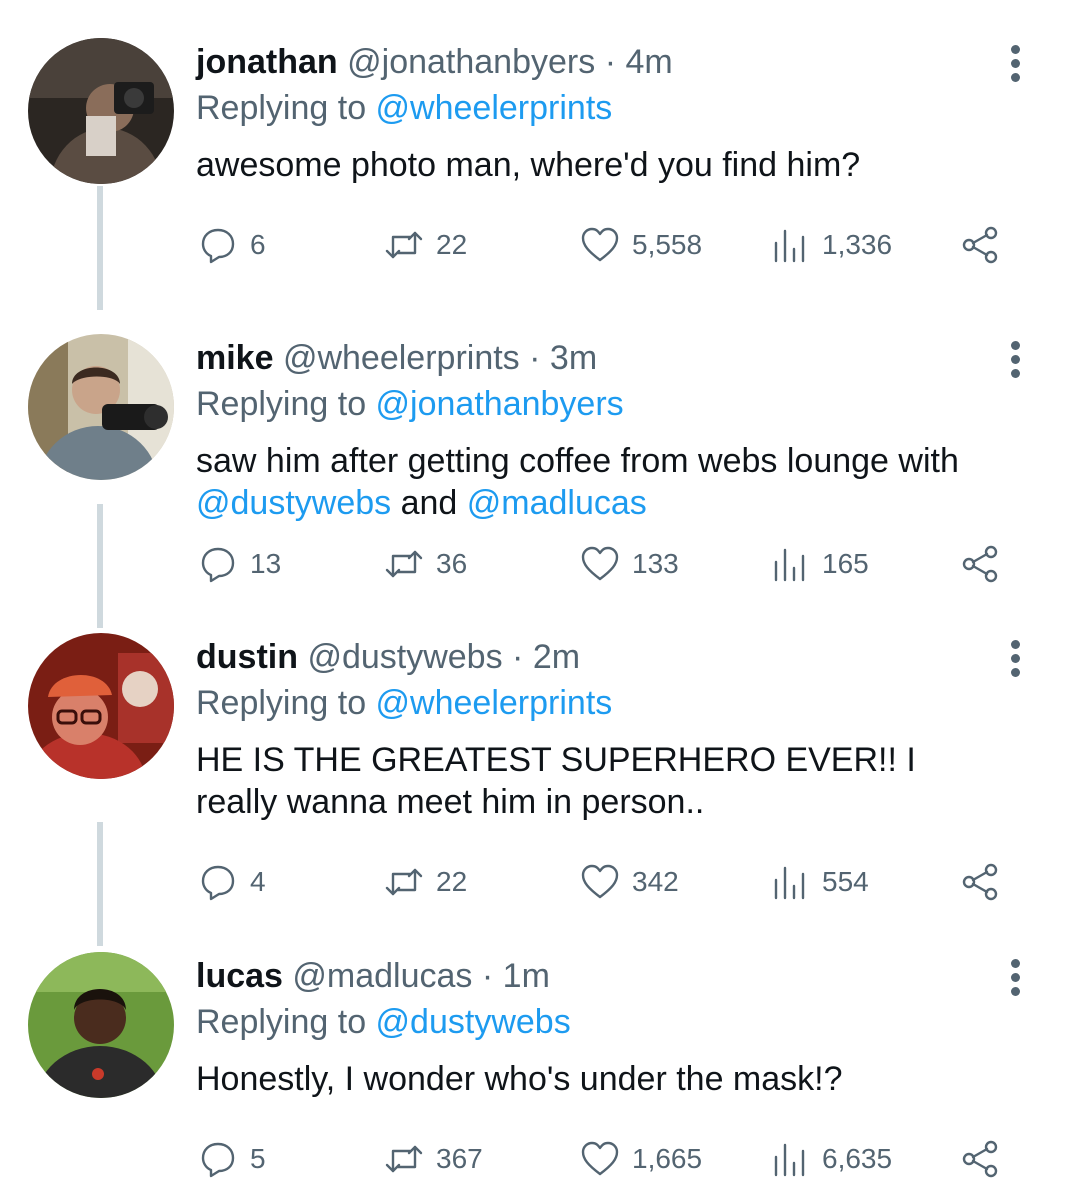 This screenshot has width=1074, height=1200. Describe the element at coordinates (845, 881) in the screenshot. I see `views-count: 554` at that location.